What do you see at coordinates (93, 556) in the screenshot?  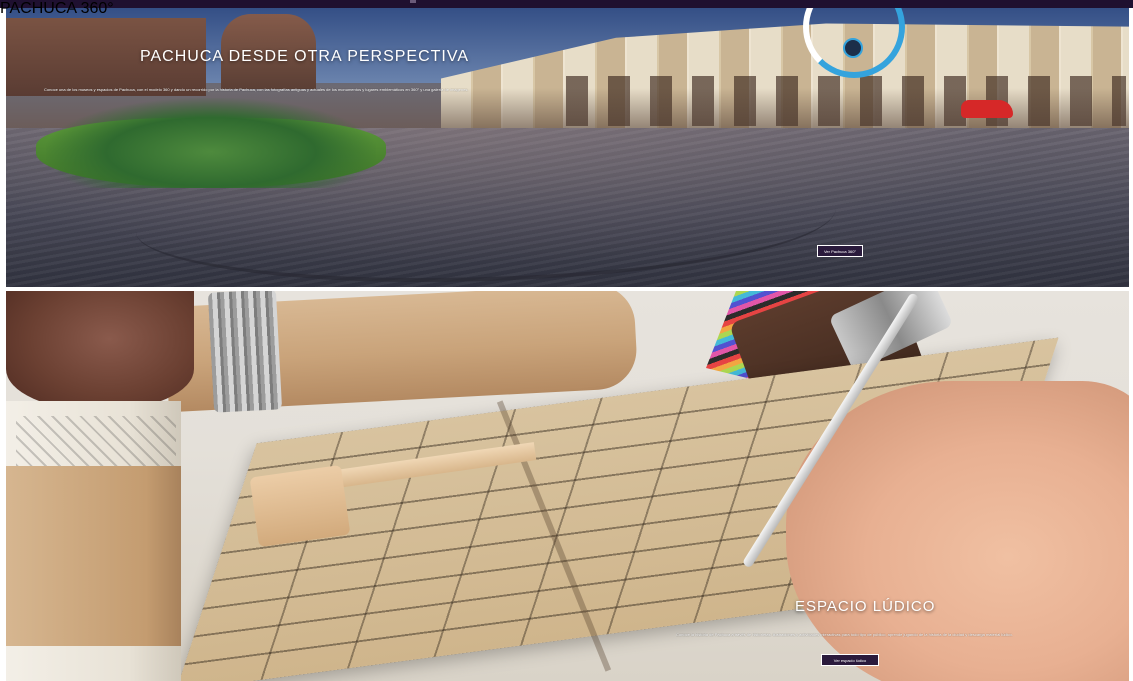 I see `coffee-cup-sleeve` at bounding box center [93, 556].